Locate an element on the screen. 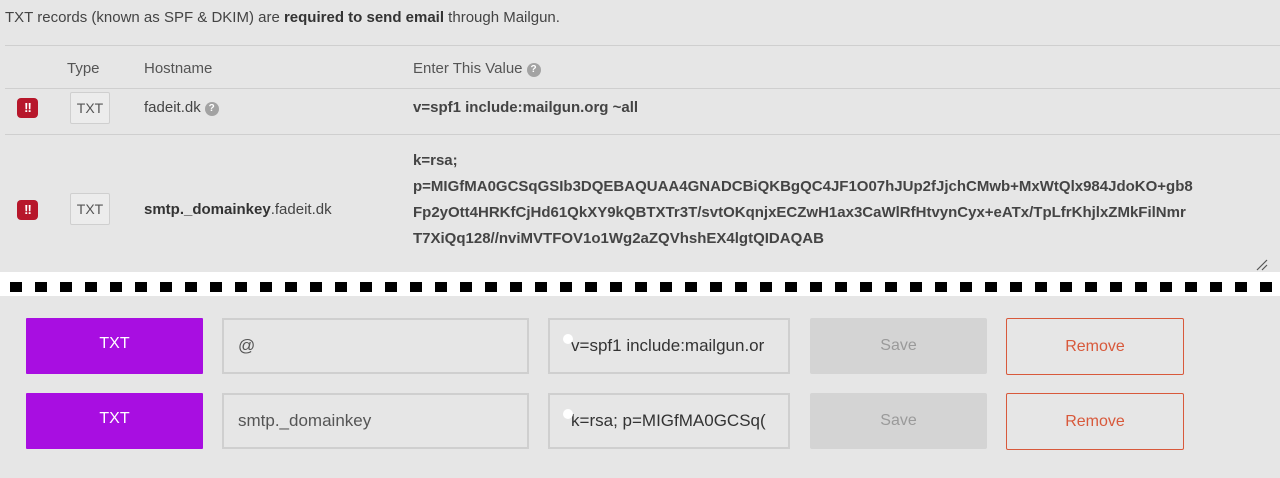 The image size is (1280, 478). value-input: "v=spf1 include:mailgun.or is located at coordinates (669, 346).